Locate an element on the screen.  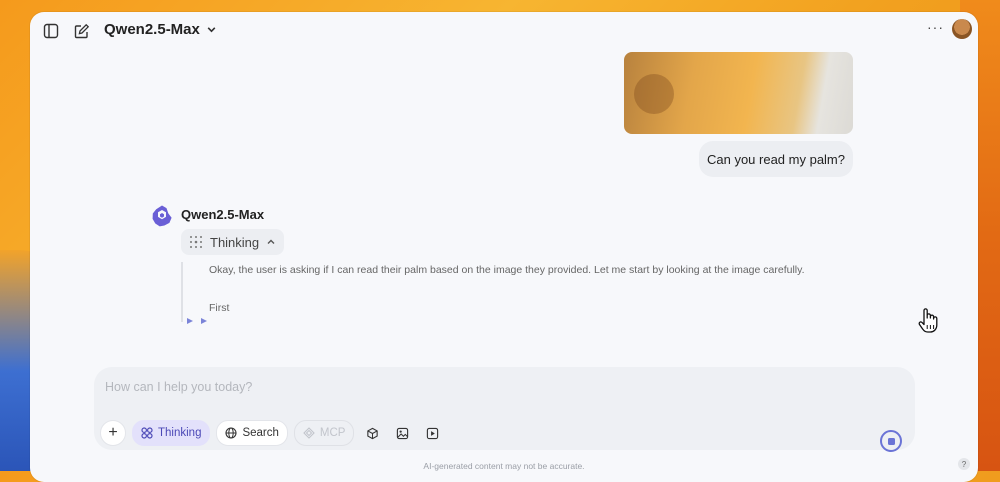
stop-icon is located at coordinates (891, 441).